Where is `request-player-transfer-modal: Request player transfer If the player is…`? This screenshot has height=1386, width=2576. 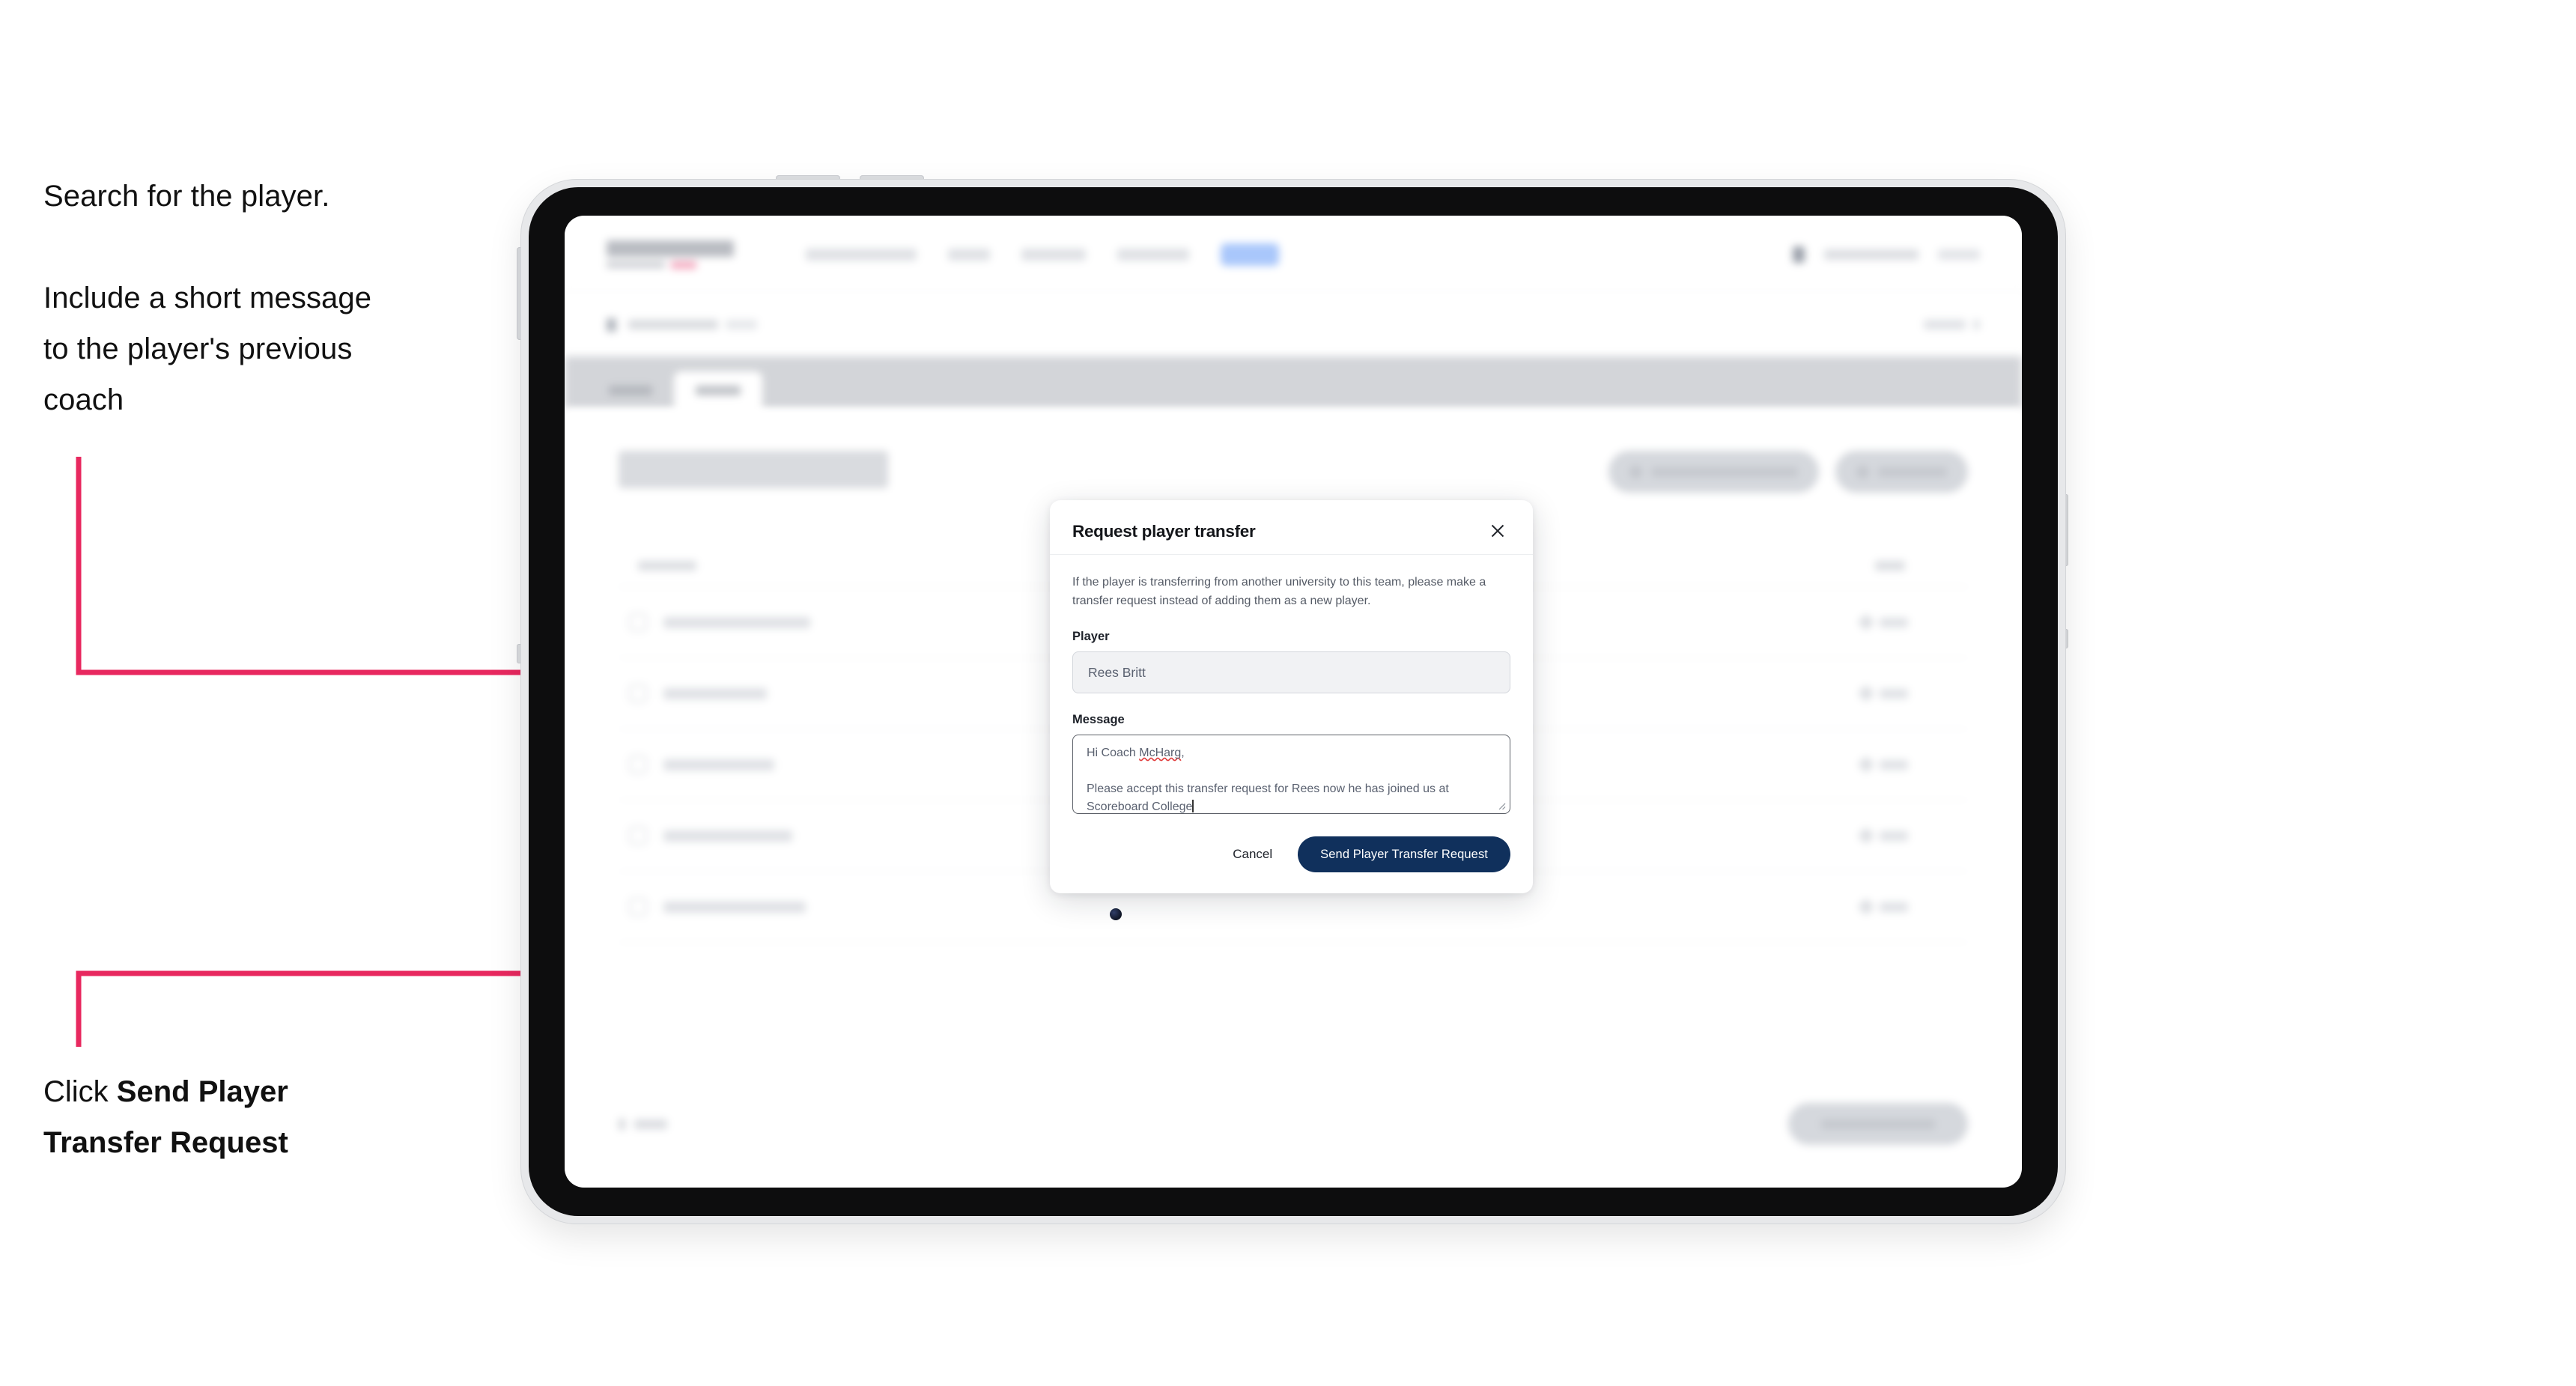 request-player-transfer-modal: Request player transfer If the player is… is located at coordinates (1291, 697).